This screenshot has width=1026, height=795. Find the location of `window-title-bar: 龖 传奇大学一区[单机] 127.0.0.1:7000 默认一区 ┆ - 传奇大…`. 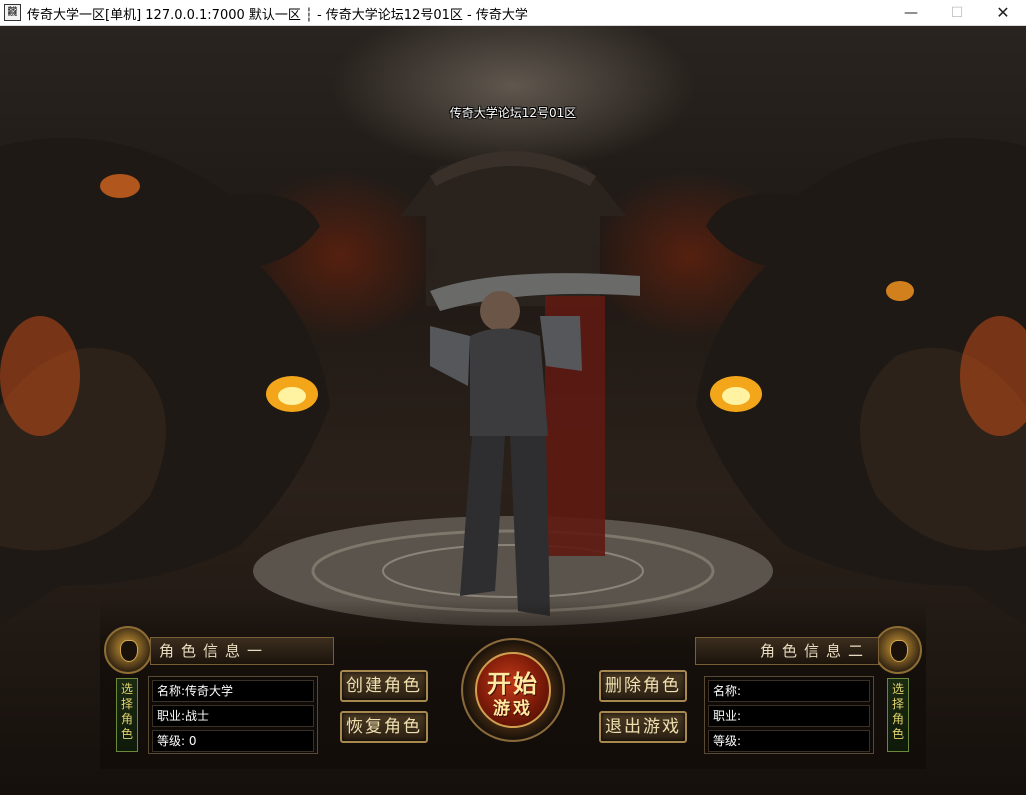

window-title-bar: 龖 传奇大学一区[单机] 127.0.0.1:7000 默认一区 ┆ - 传奇大… is located at coordinates (513, 13).